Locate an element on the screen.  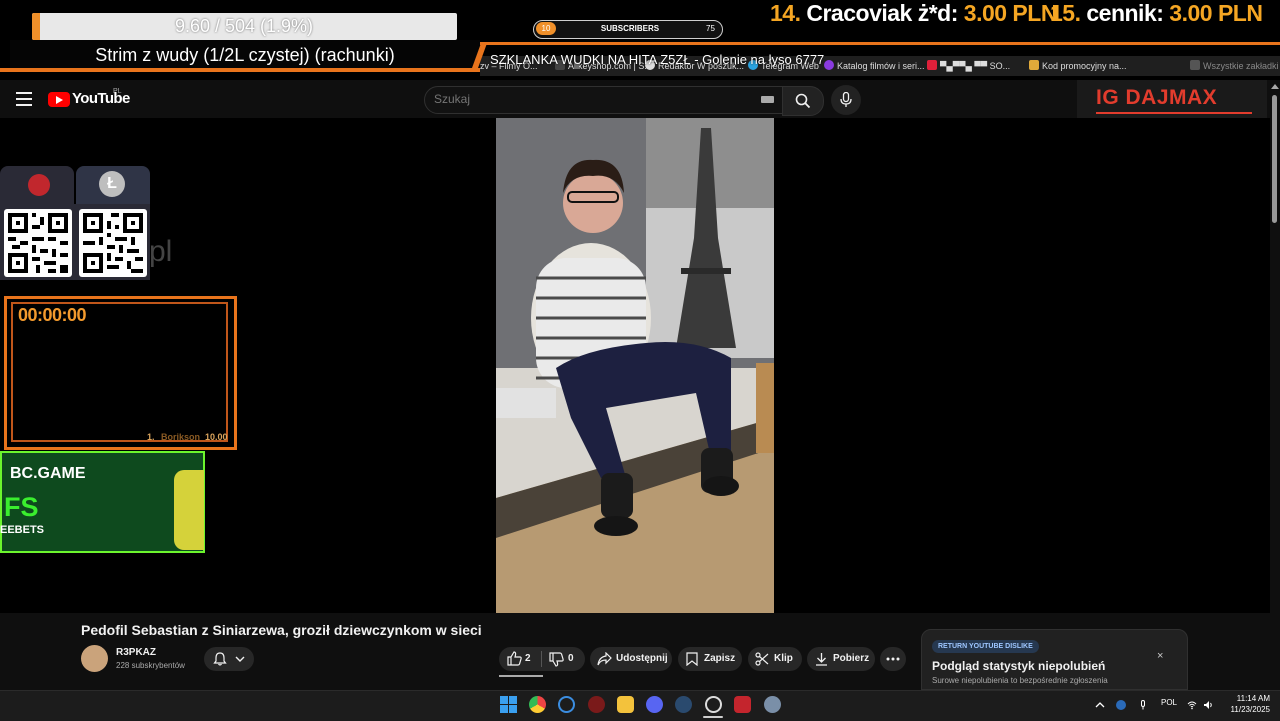
voice-search-button is located at coordinates (846, 100).